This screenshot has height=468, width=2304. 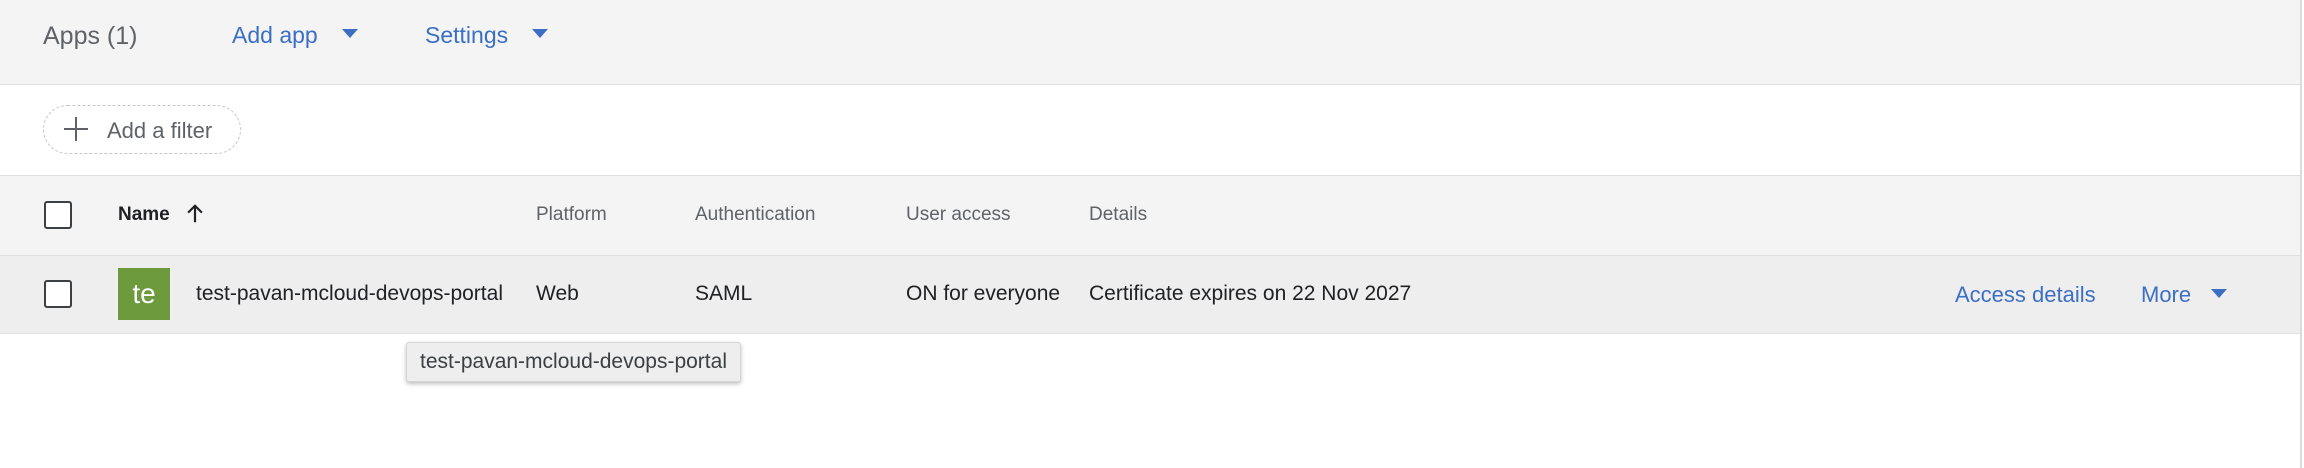 What do you see at coordinates (724, 293) in the screenshot?
I see `app-authentication: SAML` at bounding box center [724, 293].